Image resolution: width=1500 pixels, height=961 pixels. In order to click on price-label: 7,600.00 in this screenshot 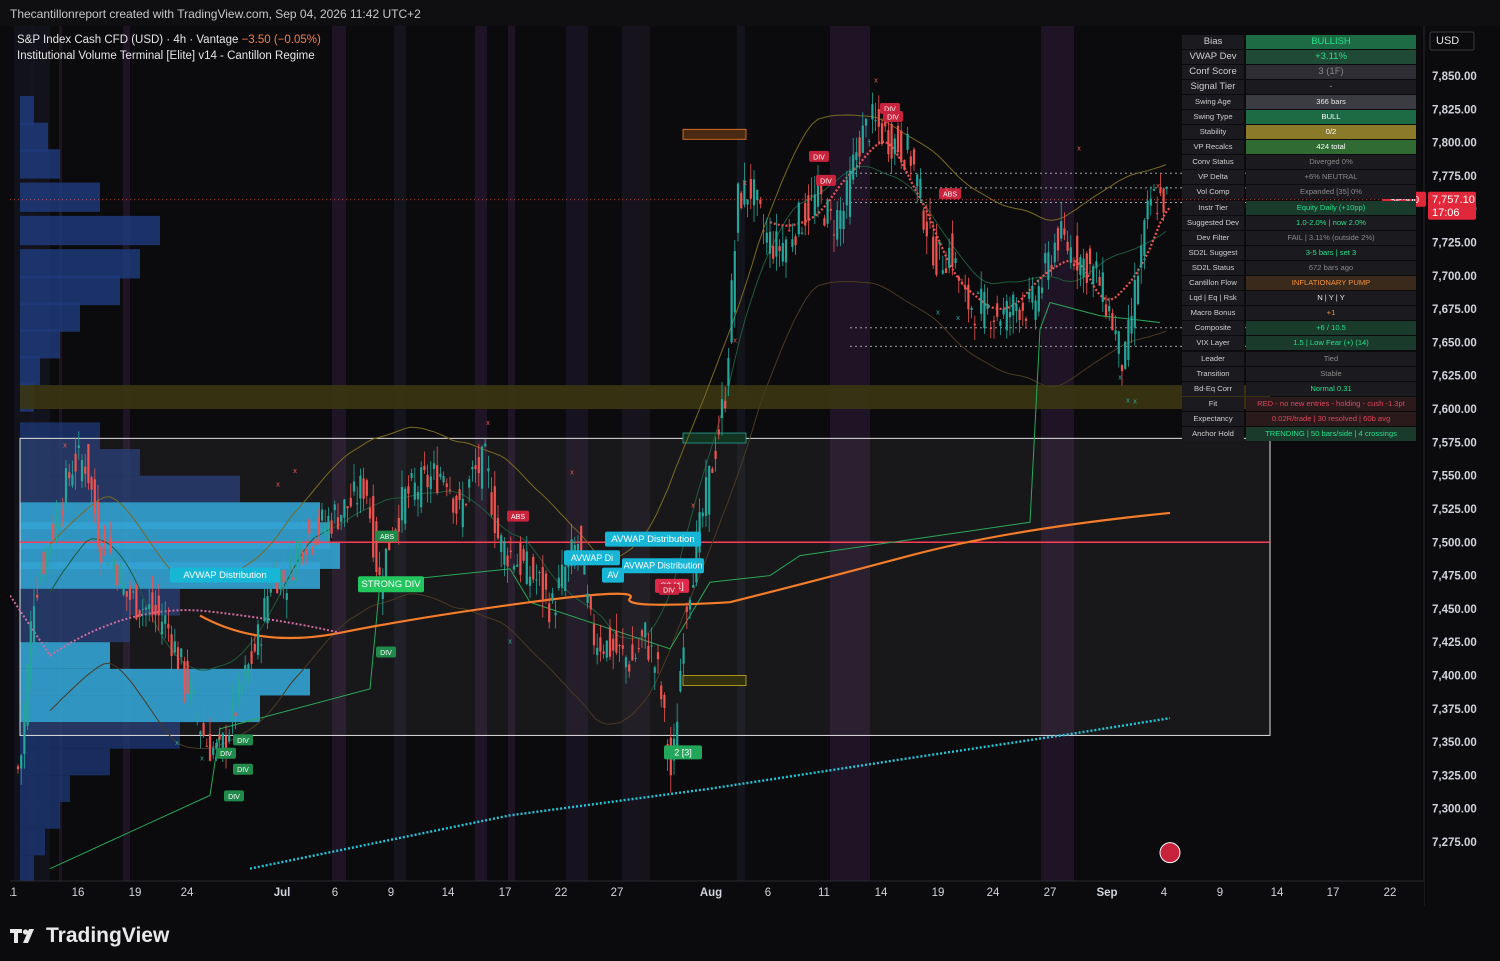, I will do `click(1454, 410)`.